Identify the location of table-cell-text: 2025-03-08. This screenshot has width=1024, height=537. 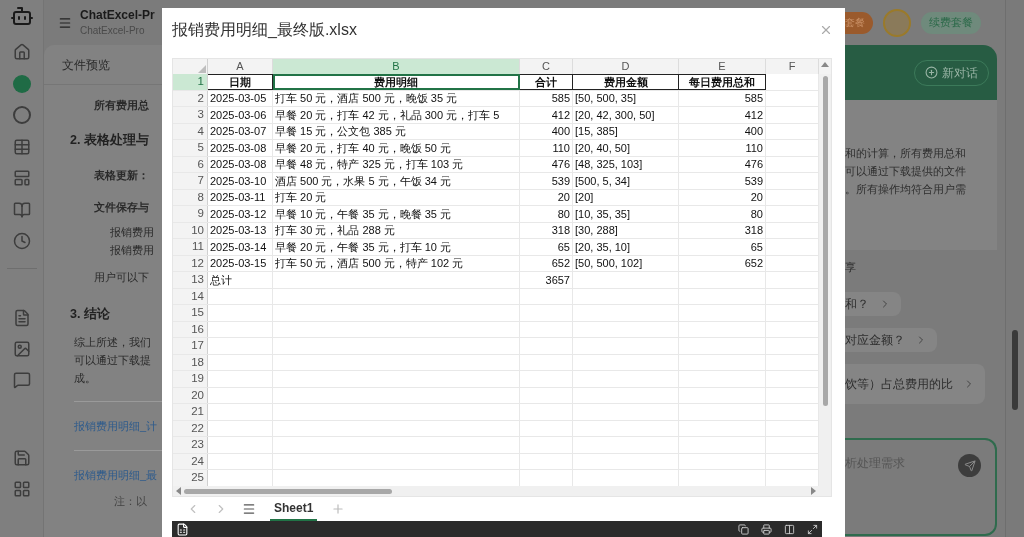
(238, 148).